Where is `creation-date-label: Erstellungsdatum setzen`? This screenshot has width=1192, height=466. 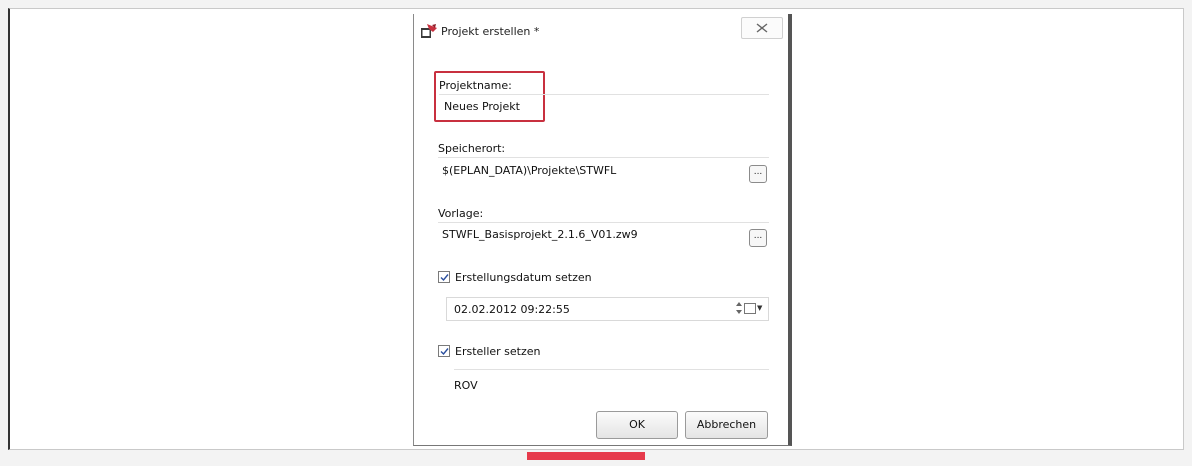 creation-date-label: Erstellungsdatum setzen is located at coordinates (523, 277).